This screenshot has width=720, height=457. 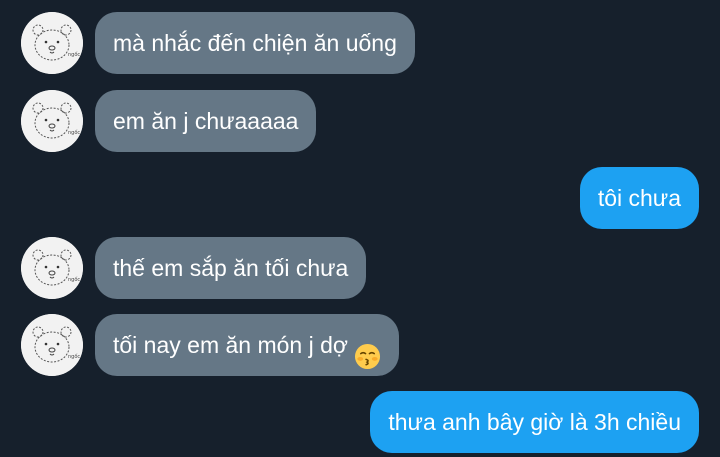 I want to click on outgoing-message-bubble: tôi chưa, so click(x=639, y=198).